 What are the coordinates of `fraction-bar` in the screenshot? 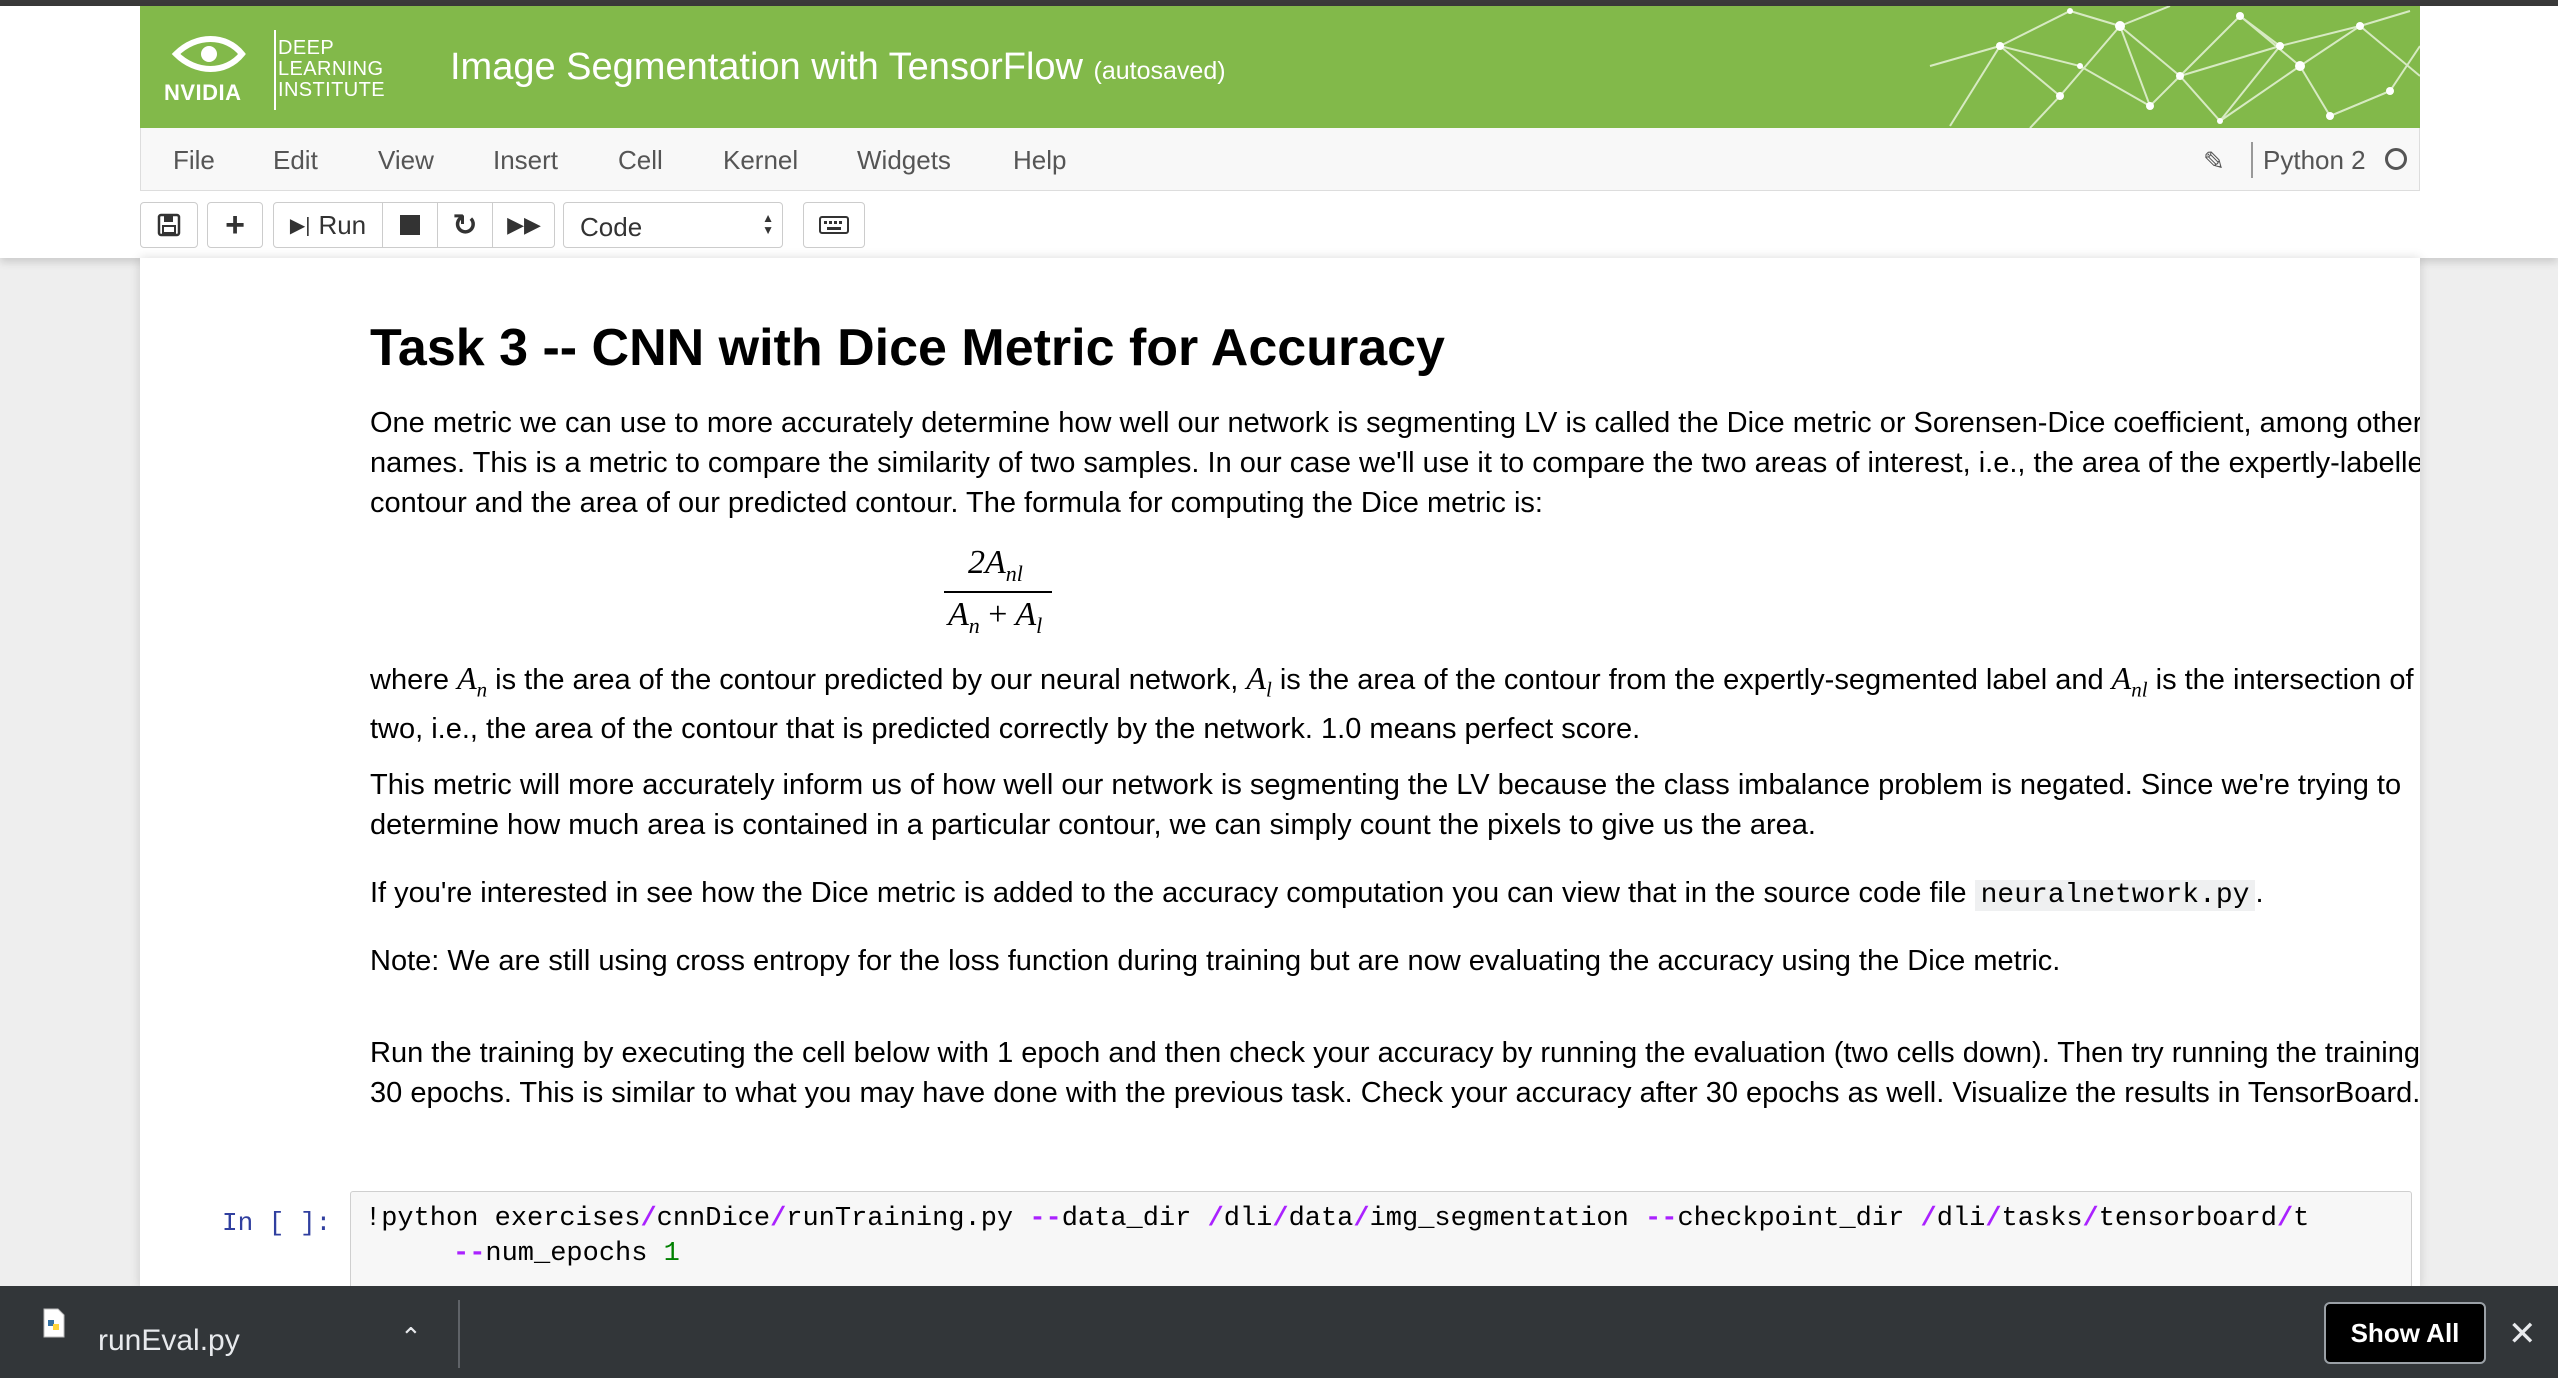 It's located at (998, 592).